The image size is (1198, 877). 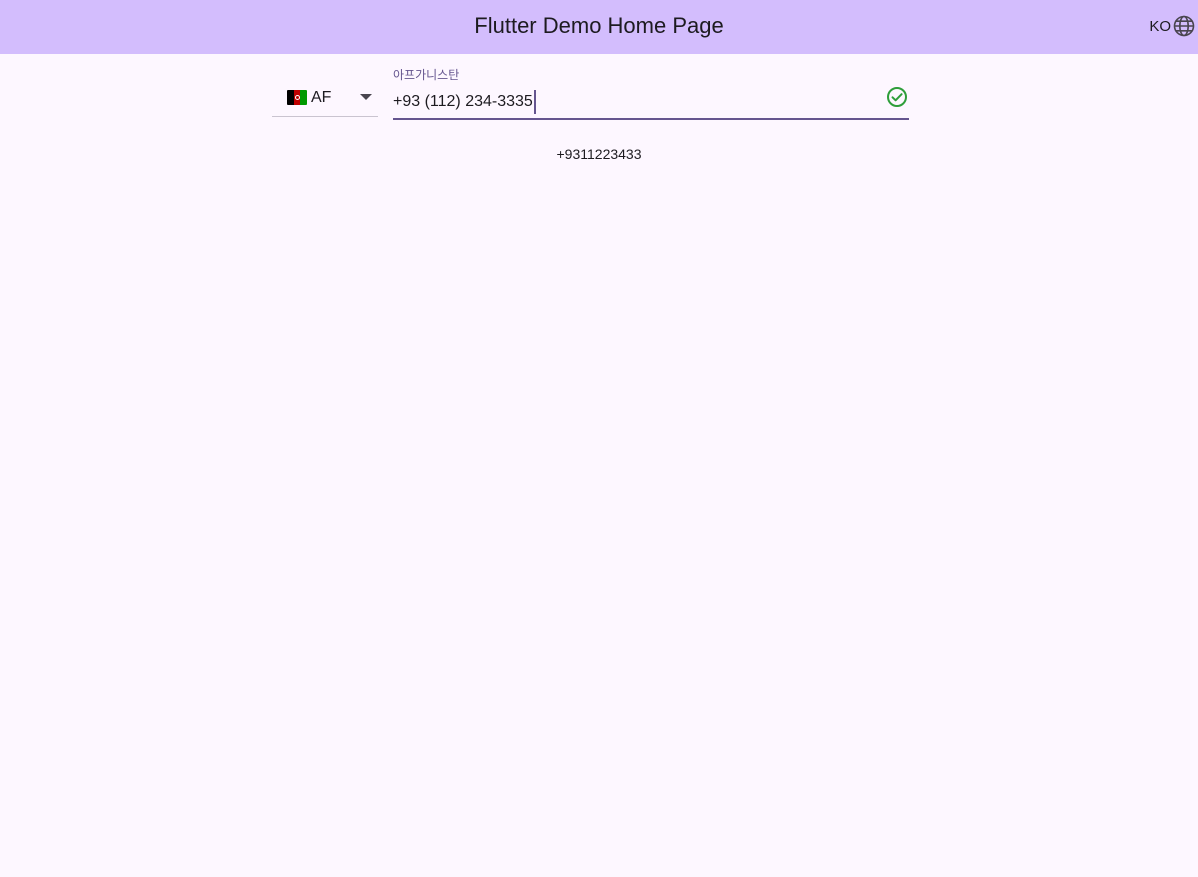 I want to click on locale-label: KO, so click(x=1160, y=26).